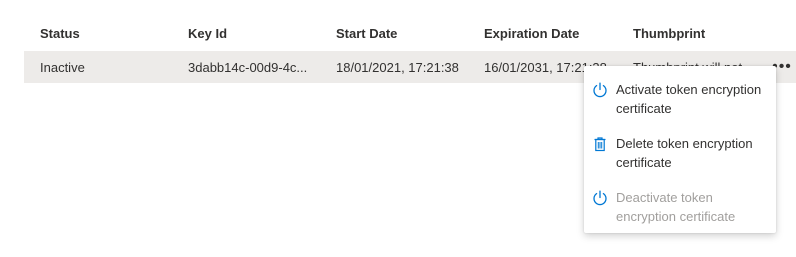 The image size is (796, 257). Describe the element at coordinates (106, 33) in the screenshot. I see `column-header-status: Status` at that location.